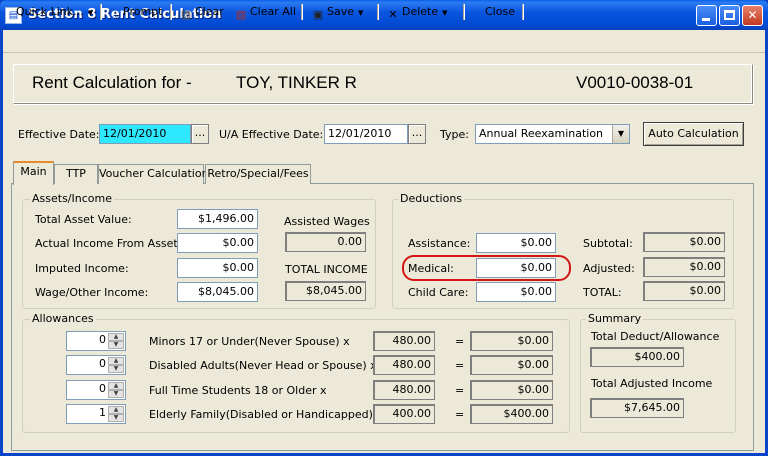 Image resolution: width=768 pixels, height=456 pixels. Describe the element at coordinates (258, 174) in the screenshot. I see `tab-retro-special-fees: Retro/Special/Fees` at that location.